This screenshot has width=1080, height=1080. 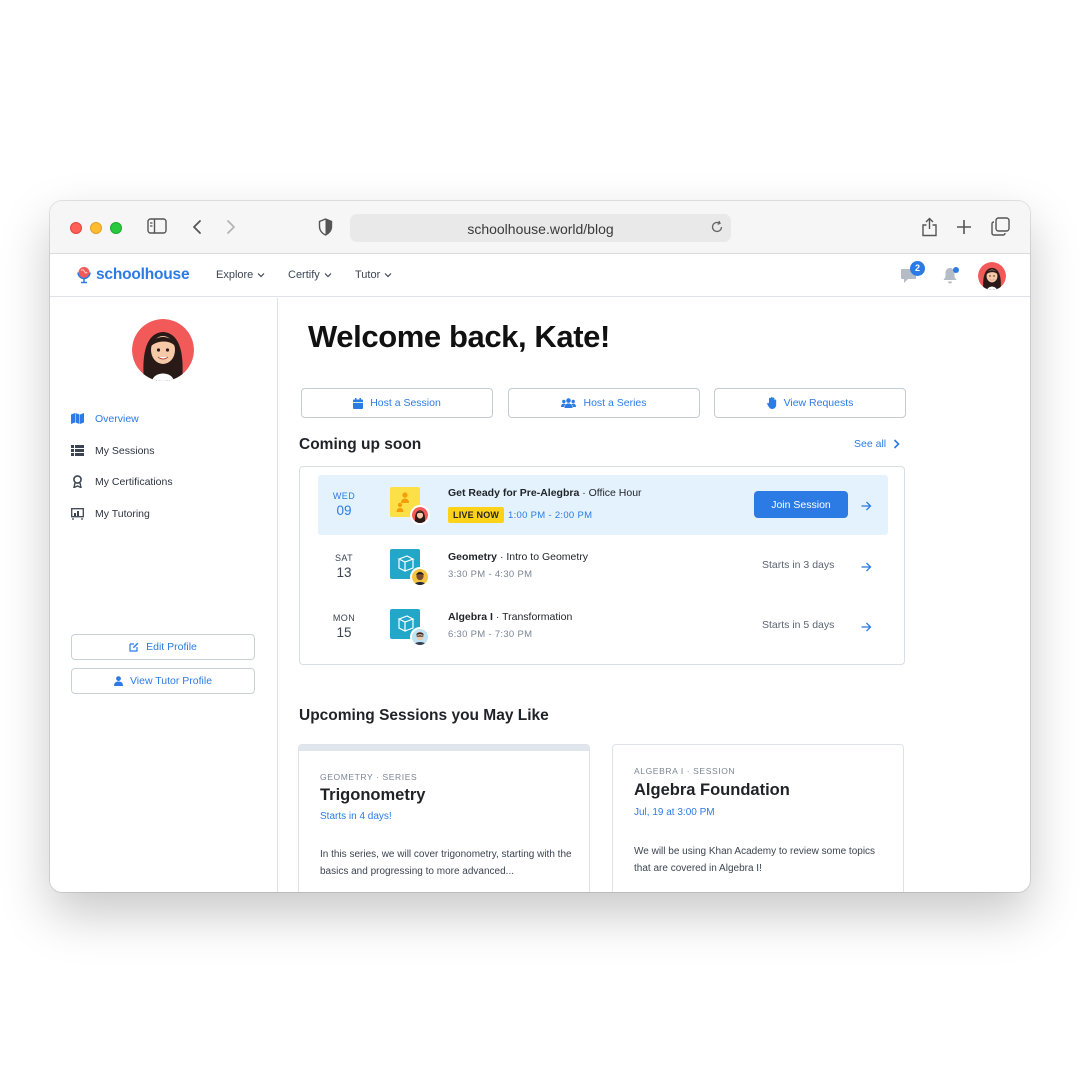 I want to click on privacy-shield-icon, so click(x=325, y=227).